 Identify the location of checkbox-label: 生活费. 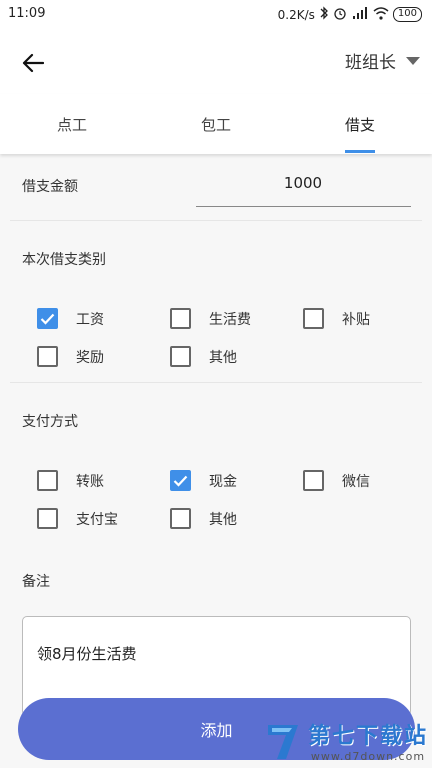
(230, 319).